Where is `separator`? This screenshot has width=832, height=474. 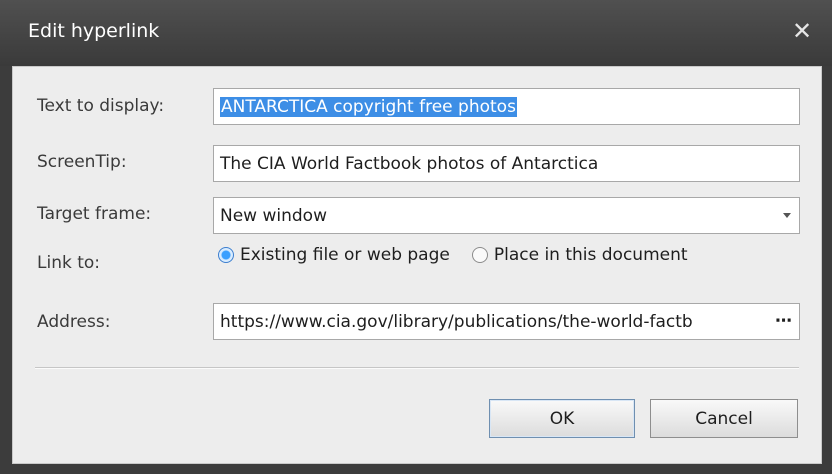
separator is located at coordinates (417, 368).